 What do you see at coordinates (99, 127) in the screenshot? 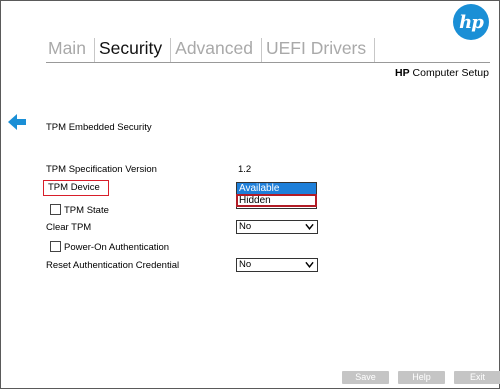
I see `section-heading: TPM Embedded Security` at bounding box center [99, 127].